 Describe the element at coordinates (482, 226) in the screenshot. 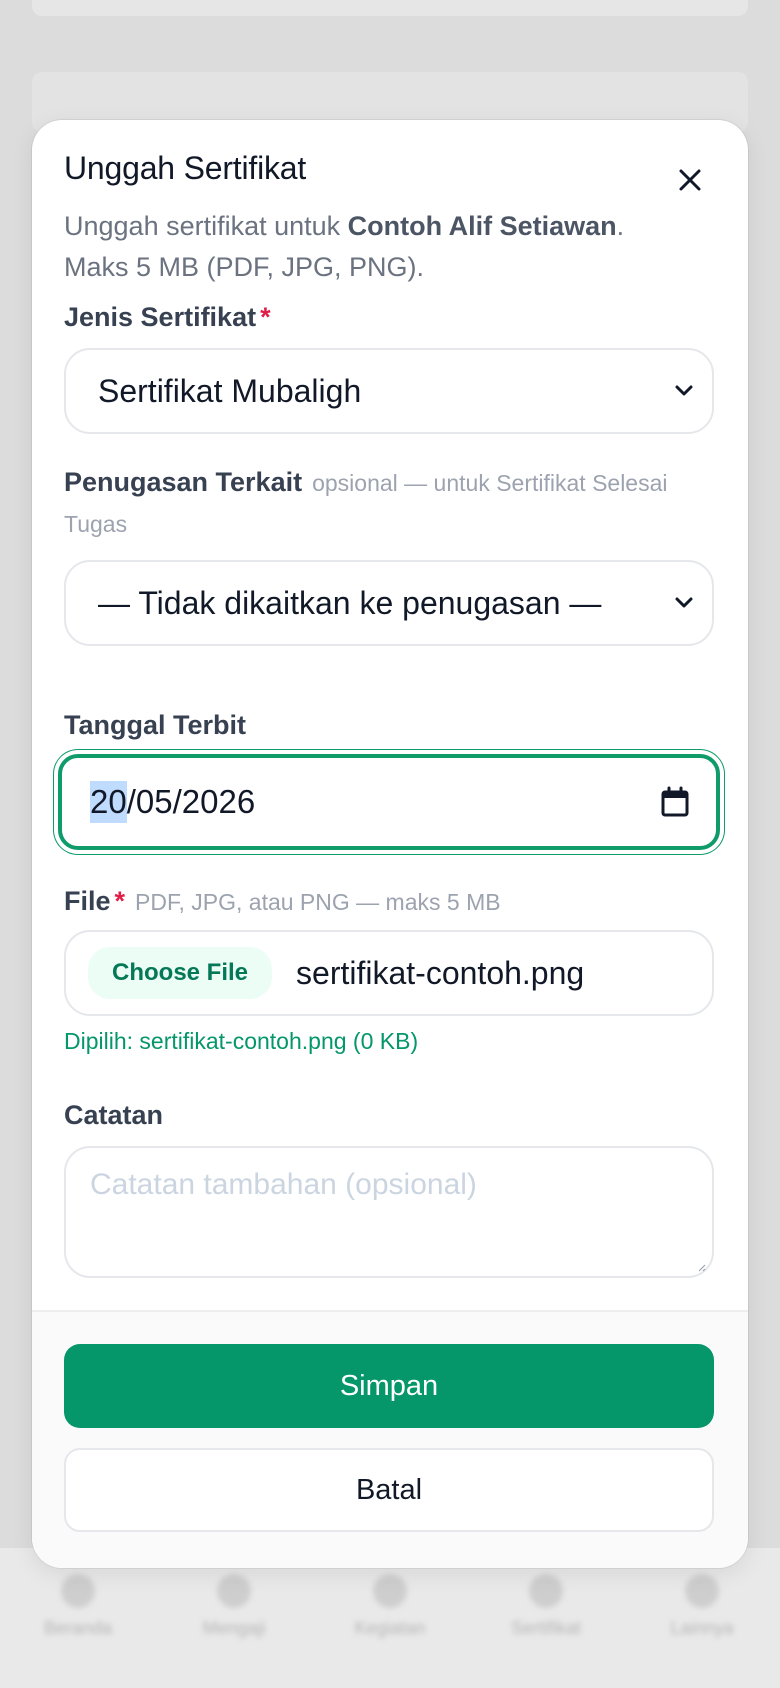

I see `member-name: Contoh Alif Setiawan` at that location.